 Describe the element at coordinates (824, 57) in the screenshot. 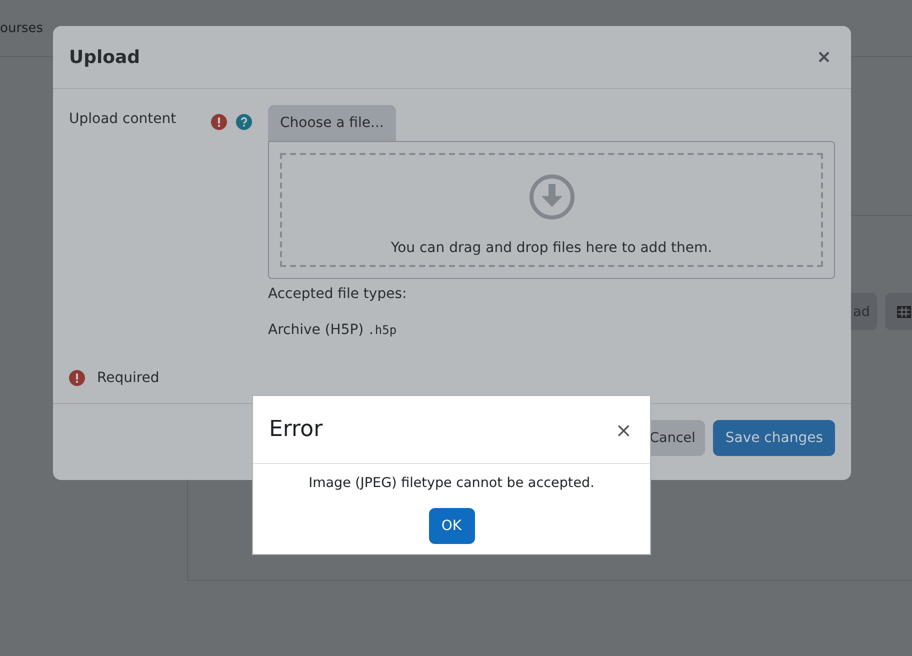

I see `close-icon` at that location.